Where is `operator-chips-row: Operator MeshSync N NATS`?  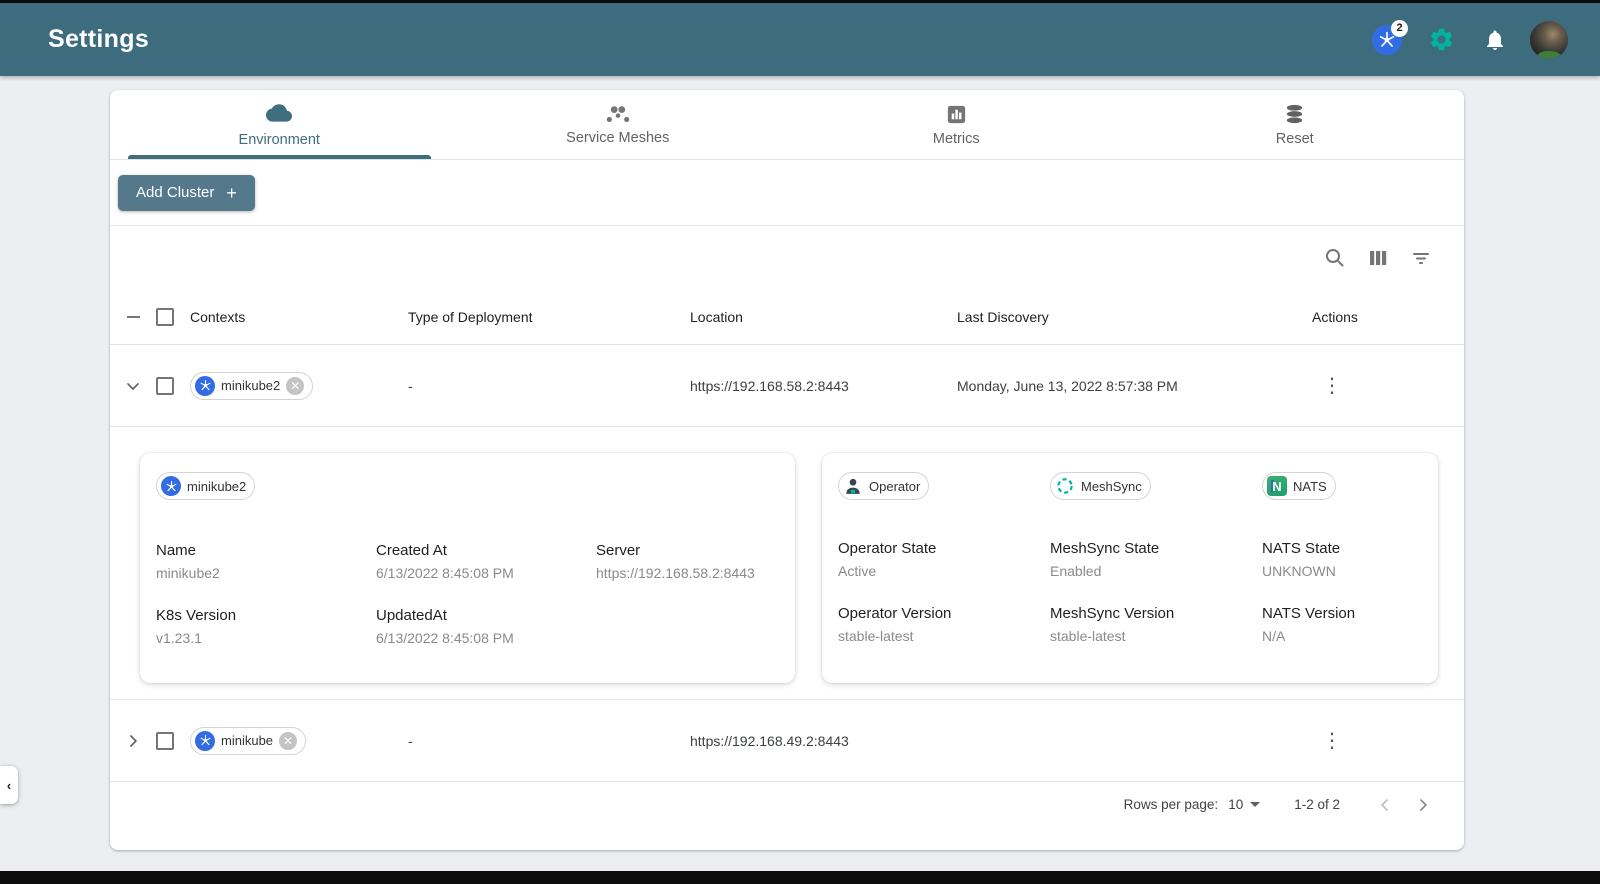 operator-chips-row: Operator MeshSync N NATS is located at coordinates (1130, 486).